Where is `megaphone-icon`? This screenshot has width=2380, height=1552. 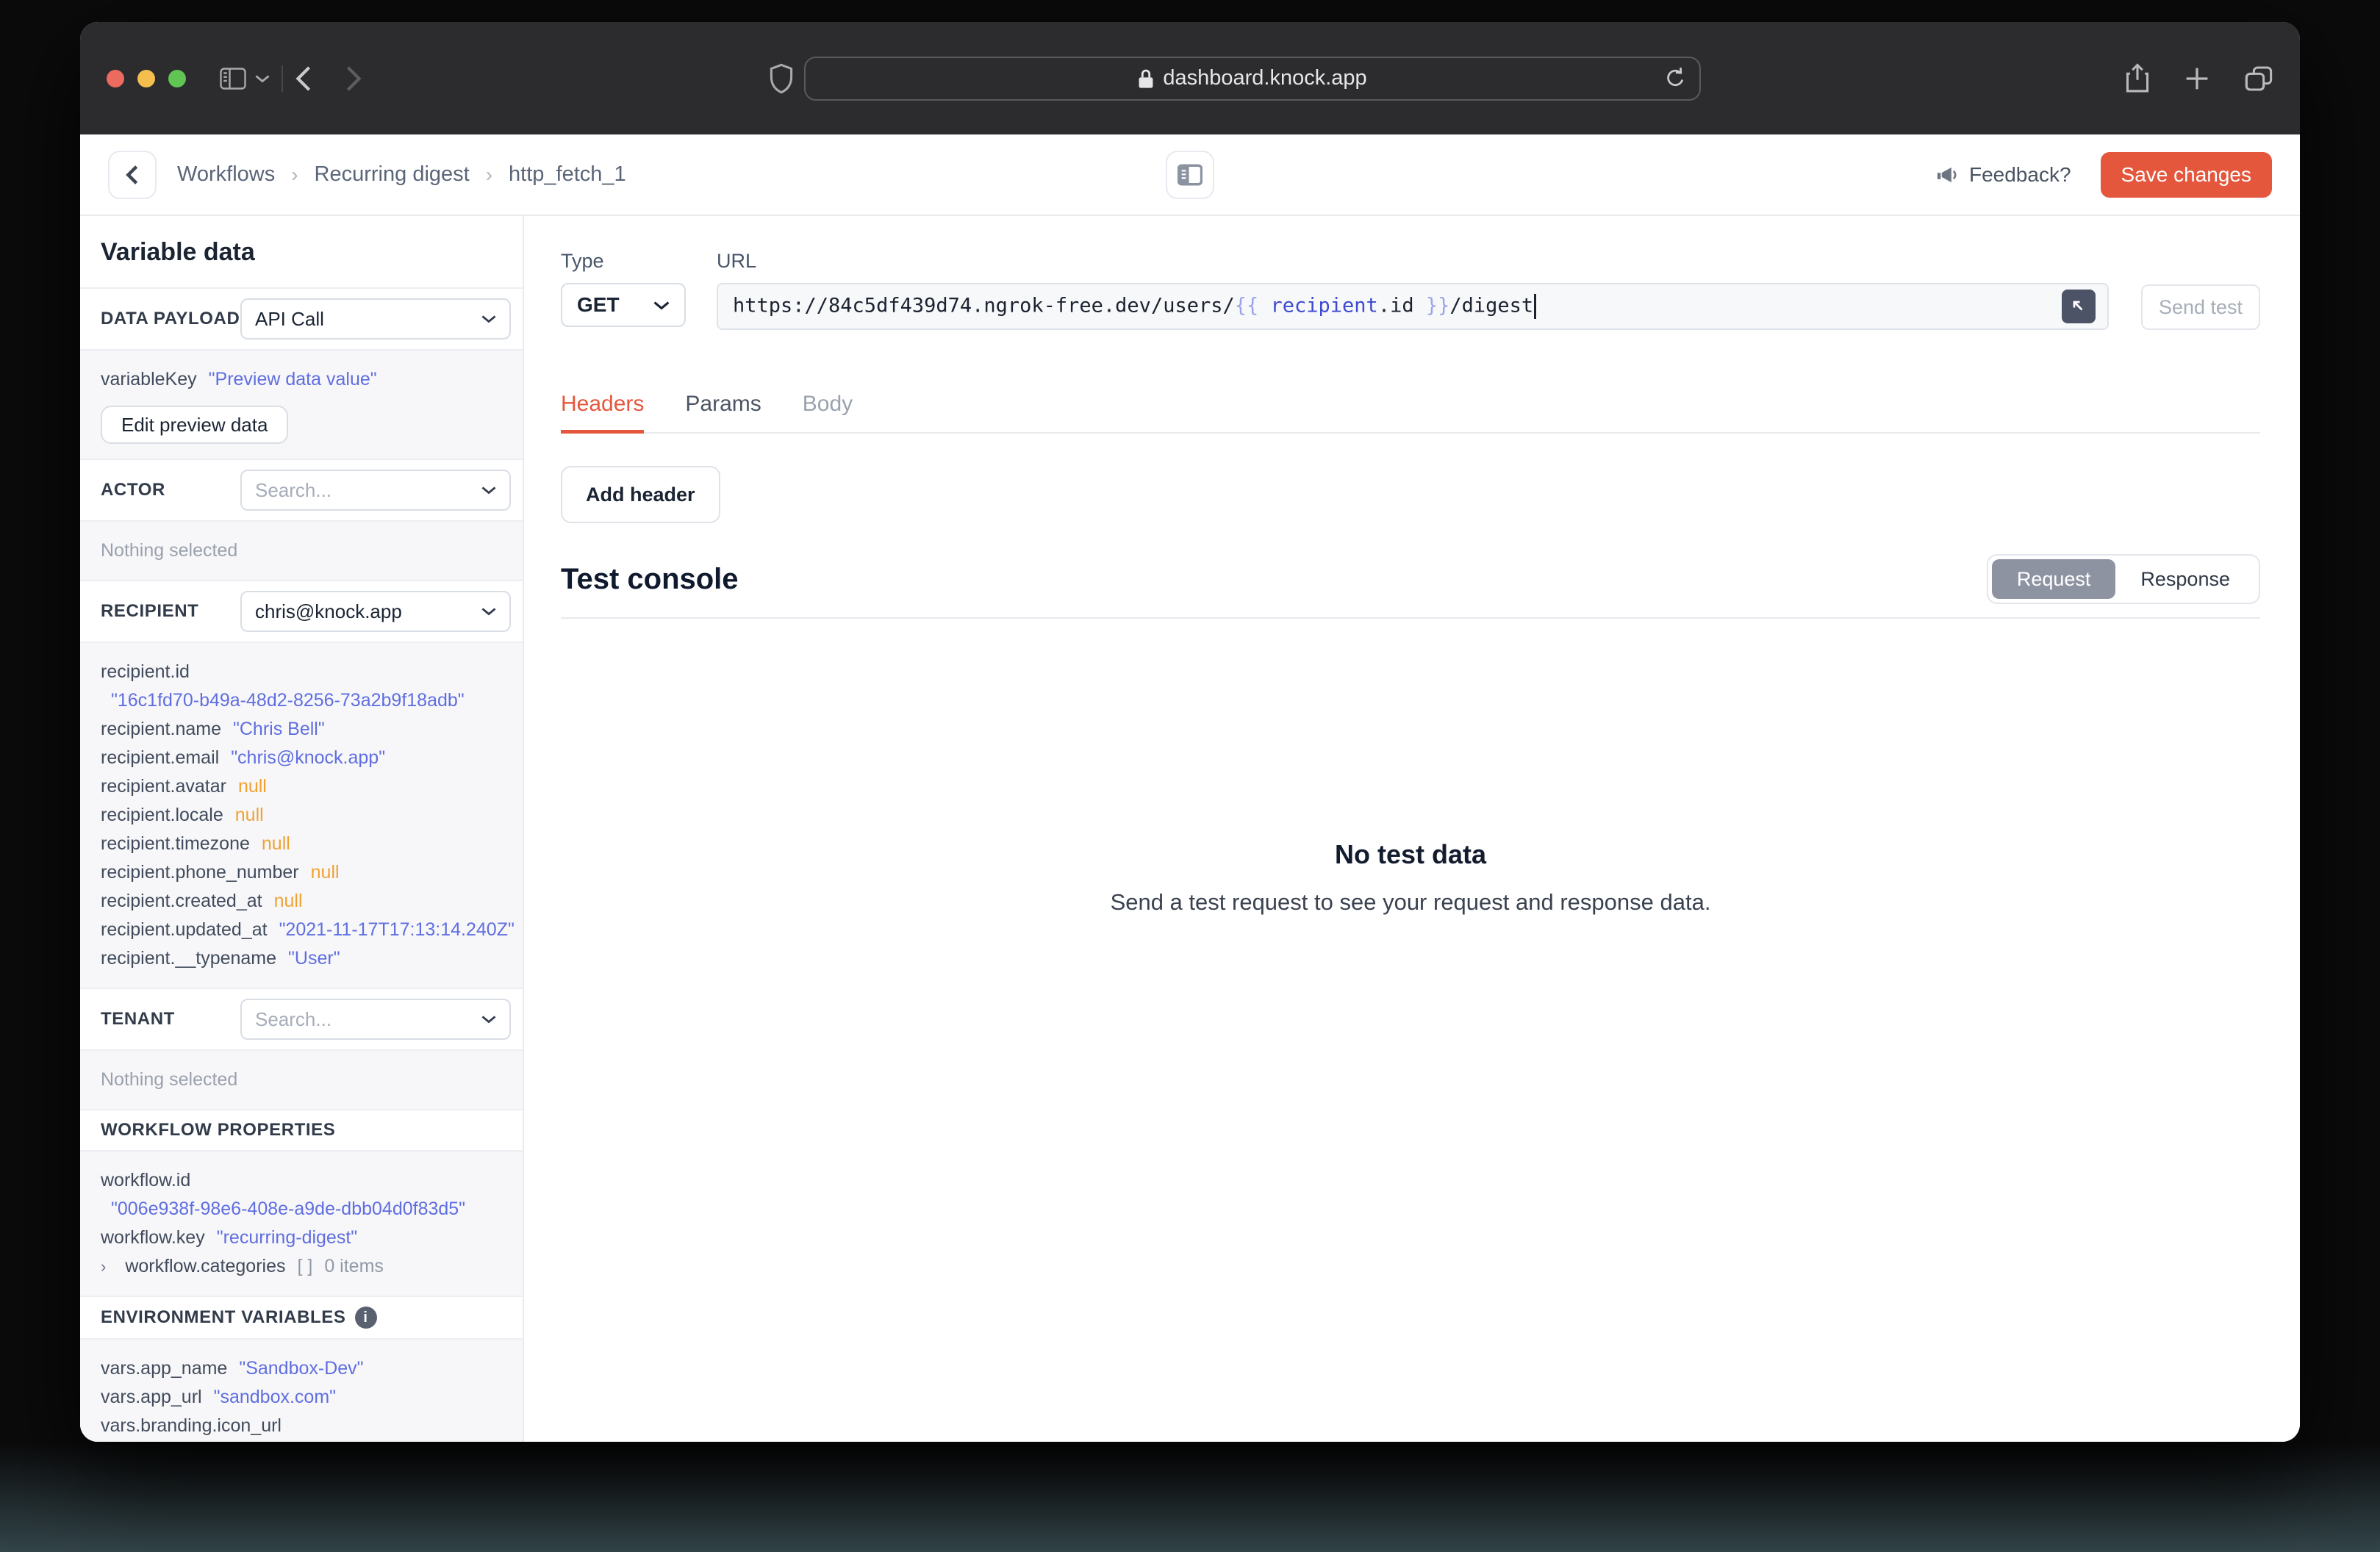 megaphone-icon is located at coordinates (1947, 175).